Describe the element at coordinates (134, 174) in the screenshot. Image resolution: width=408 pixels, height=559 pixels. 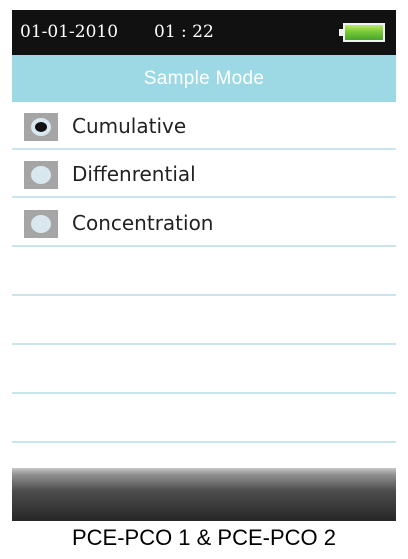
I see `option-label-diffenrential: Diffenrential` at that location.